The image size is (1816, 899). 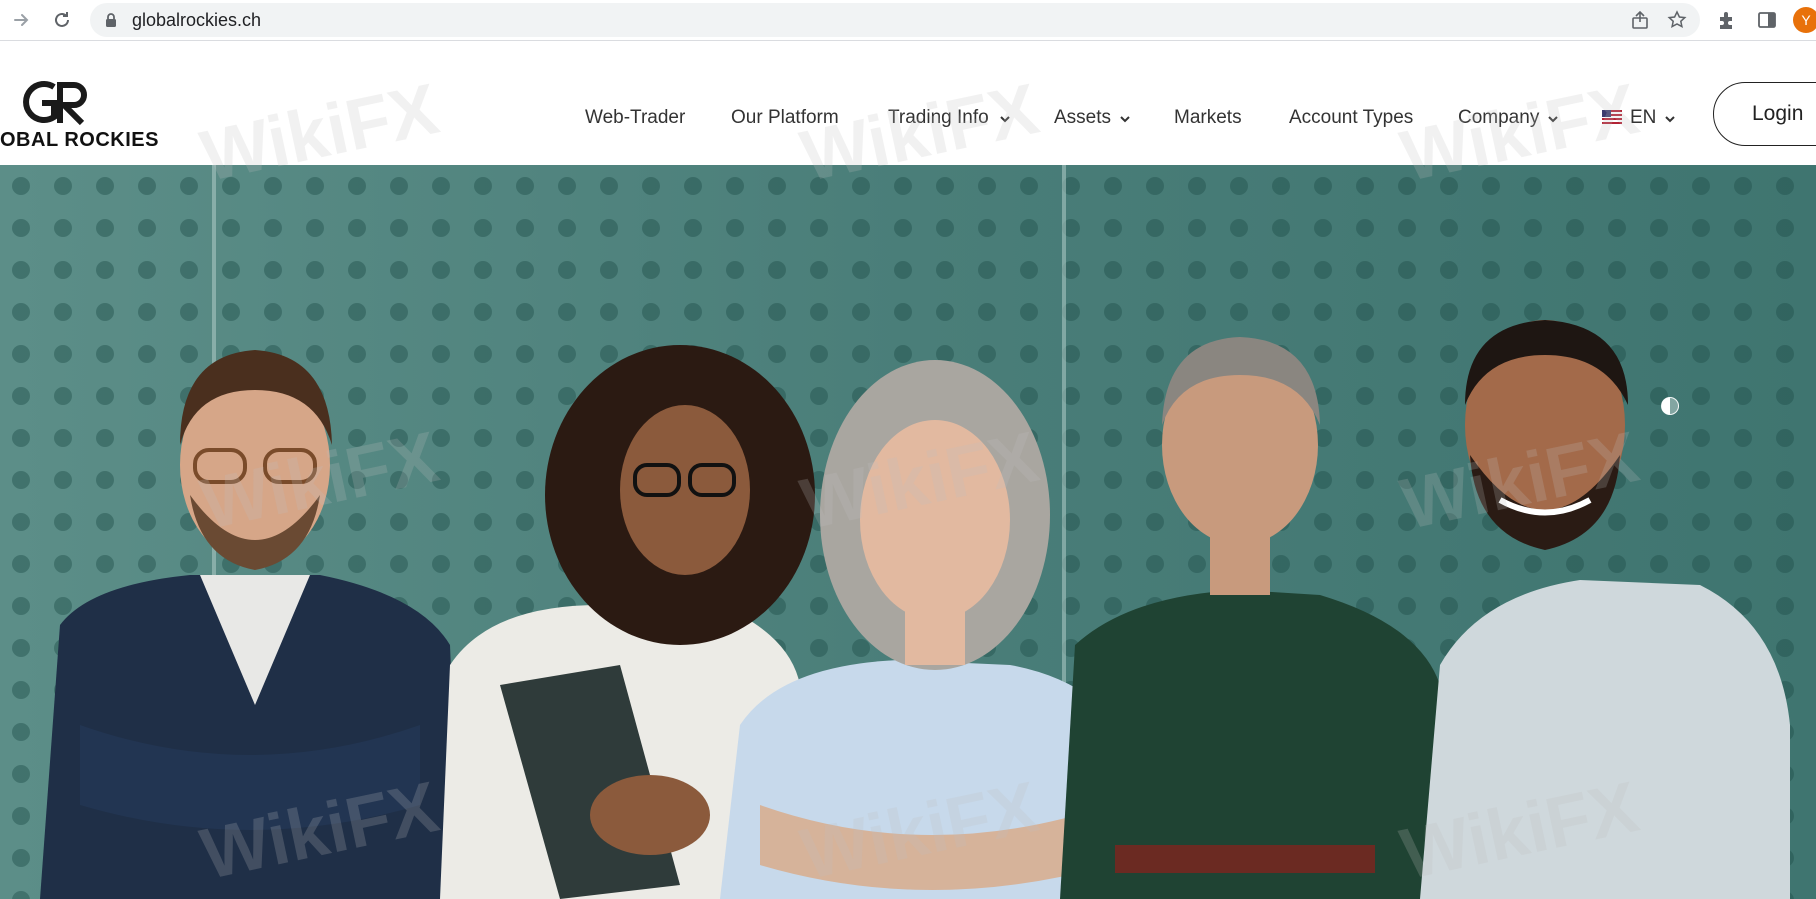 I want to click on nav-trading-info: Trading Info, so click(x=938, y=118).